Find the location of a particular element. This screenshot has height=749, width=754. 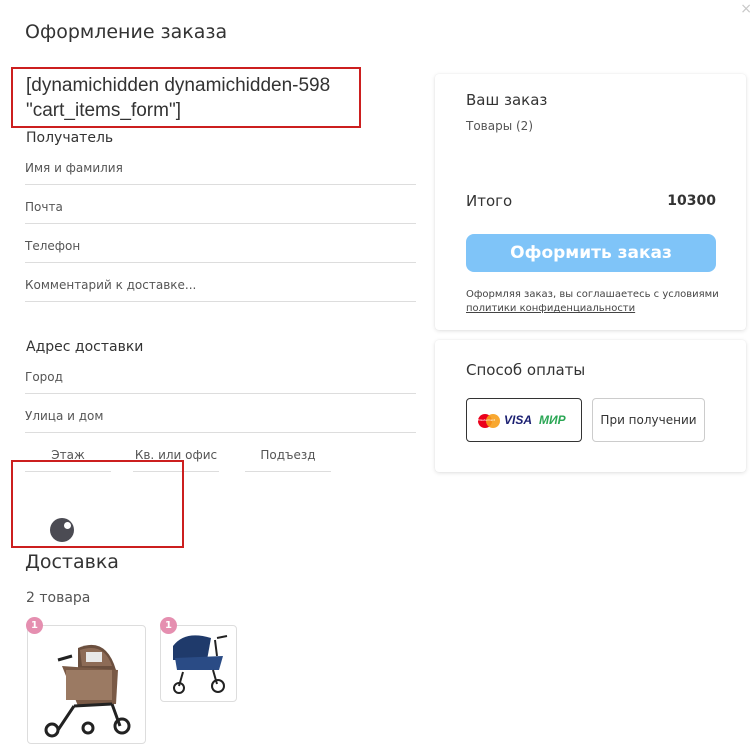

stroller-blue-icon is located at coordinates (200, 664).